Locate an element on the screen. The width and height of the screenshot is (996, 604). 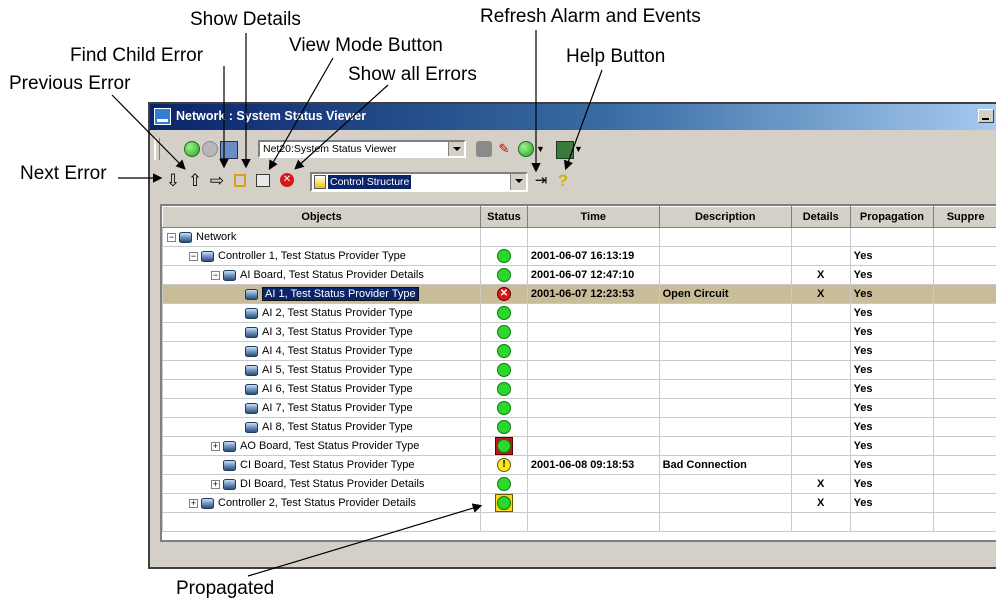
column-header-propagation: Propagation is located at coordinates (892, 217).